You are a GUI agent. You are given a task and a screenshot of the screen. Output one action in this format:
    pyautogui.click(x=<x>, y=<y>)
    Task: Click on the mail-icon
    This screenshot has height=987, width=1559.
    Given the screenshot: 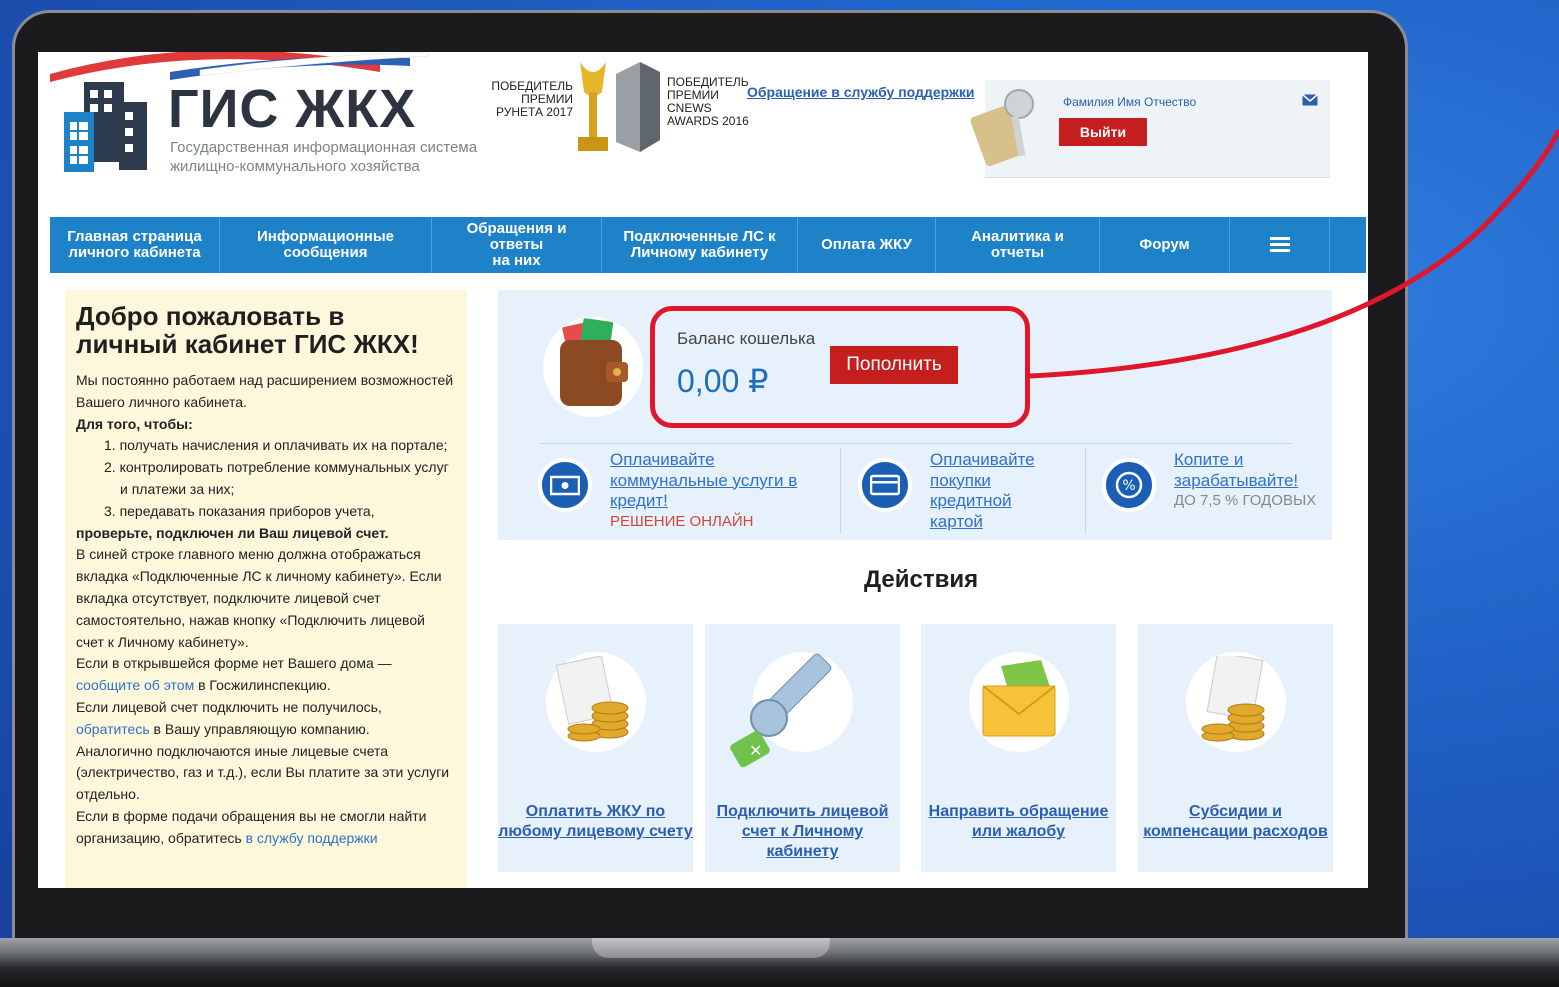 What is the action you would take?
    pyautogui.click(x=1310, y=100)
    